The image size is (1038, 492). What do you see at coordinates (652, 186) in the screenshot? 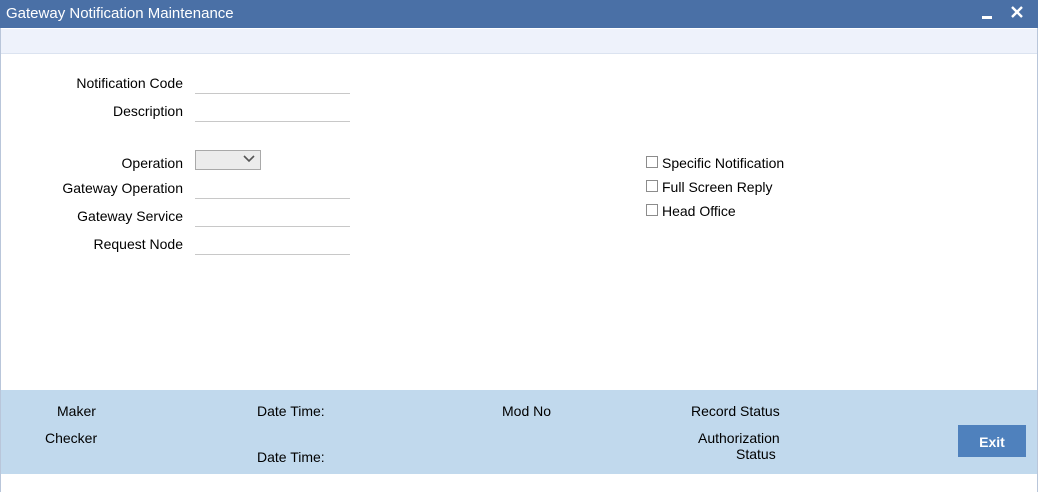
I see `full-screen-reply-checkbox` at bounding box center [652, 186].